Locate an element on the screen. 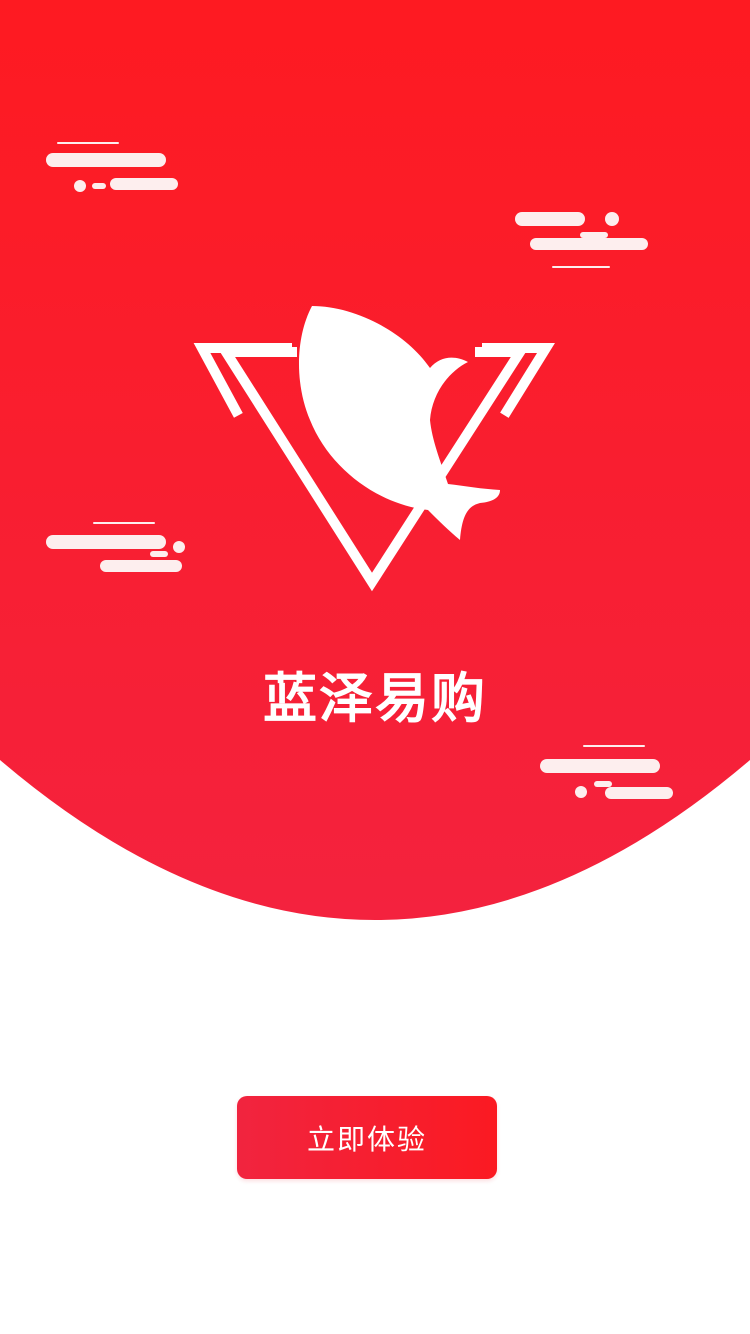  try-now-button: 立即体验 is located at coordinates (367, 1137).